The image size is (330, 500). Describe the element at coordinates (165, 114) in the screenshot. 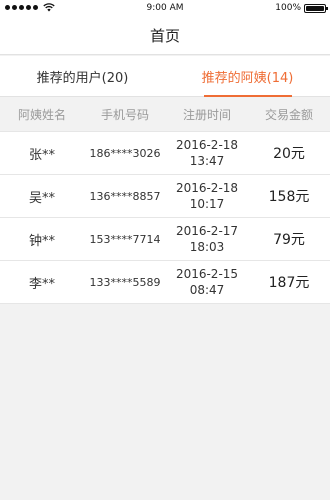

I see `table-header: 阿姨姓名 手机号码 注册时间 交易金额` at that location.